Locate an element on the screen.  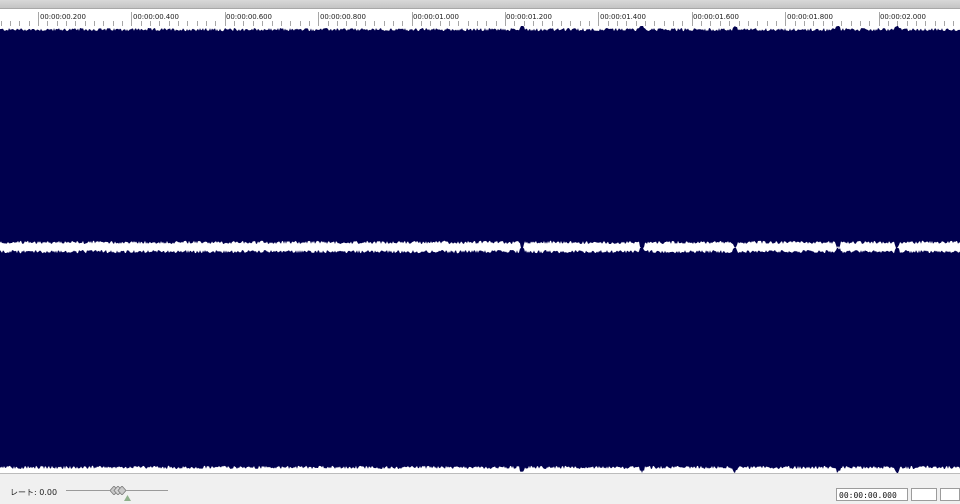
time-display-secondary is located at coordinates (924, 494).